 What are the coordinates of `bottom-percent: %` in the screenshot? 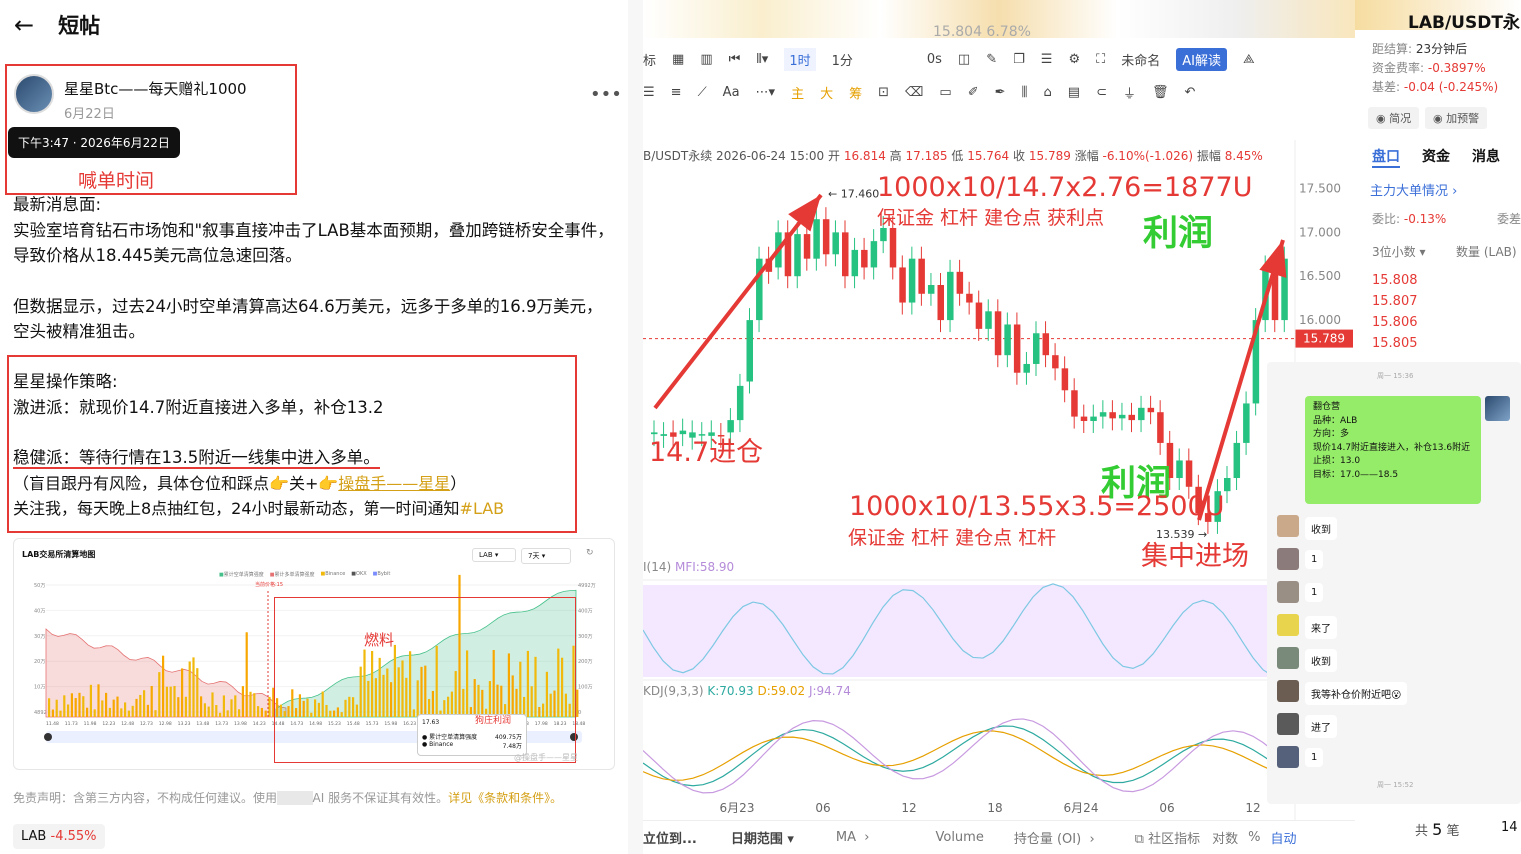 It's located at (1254, 837).